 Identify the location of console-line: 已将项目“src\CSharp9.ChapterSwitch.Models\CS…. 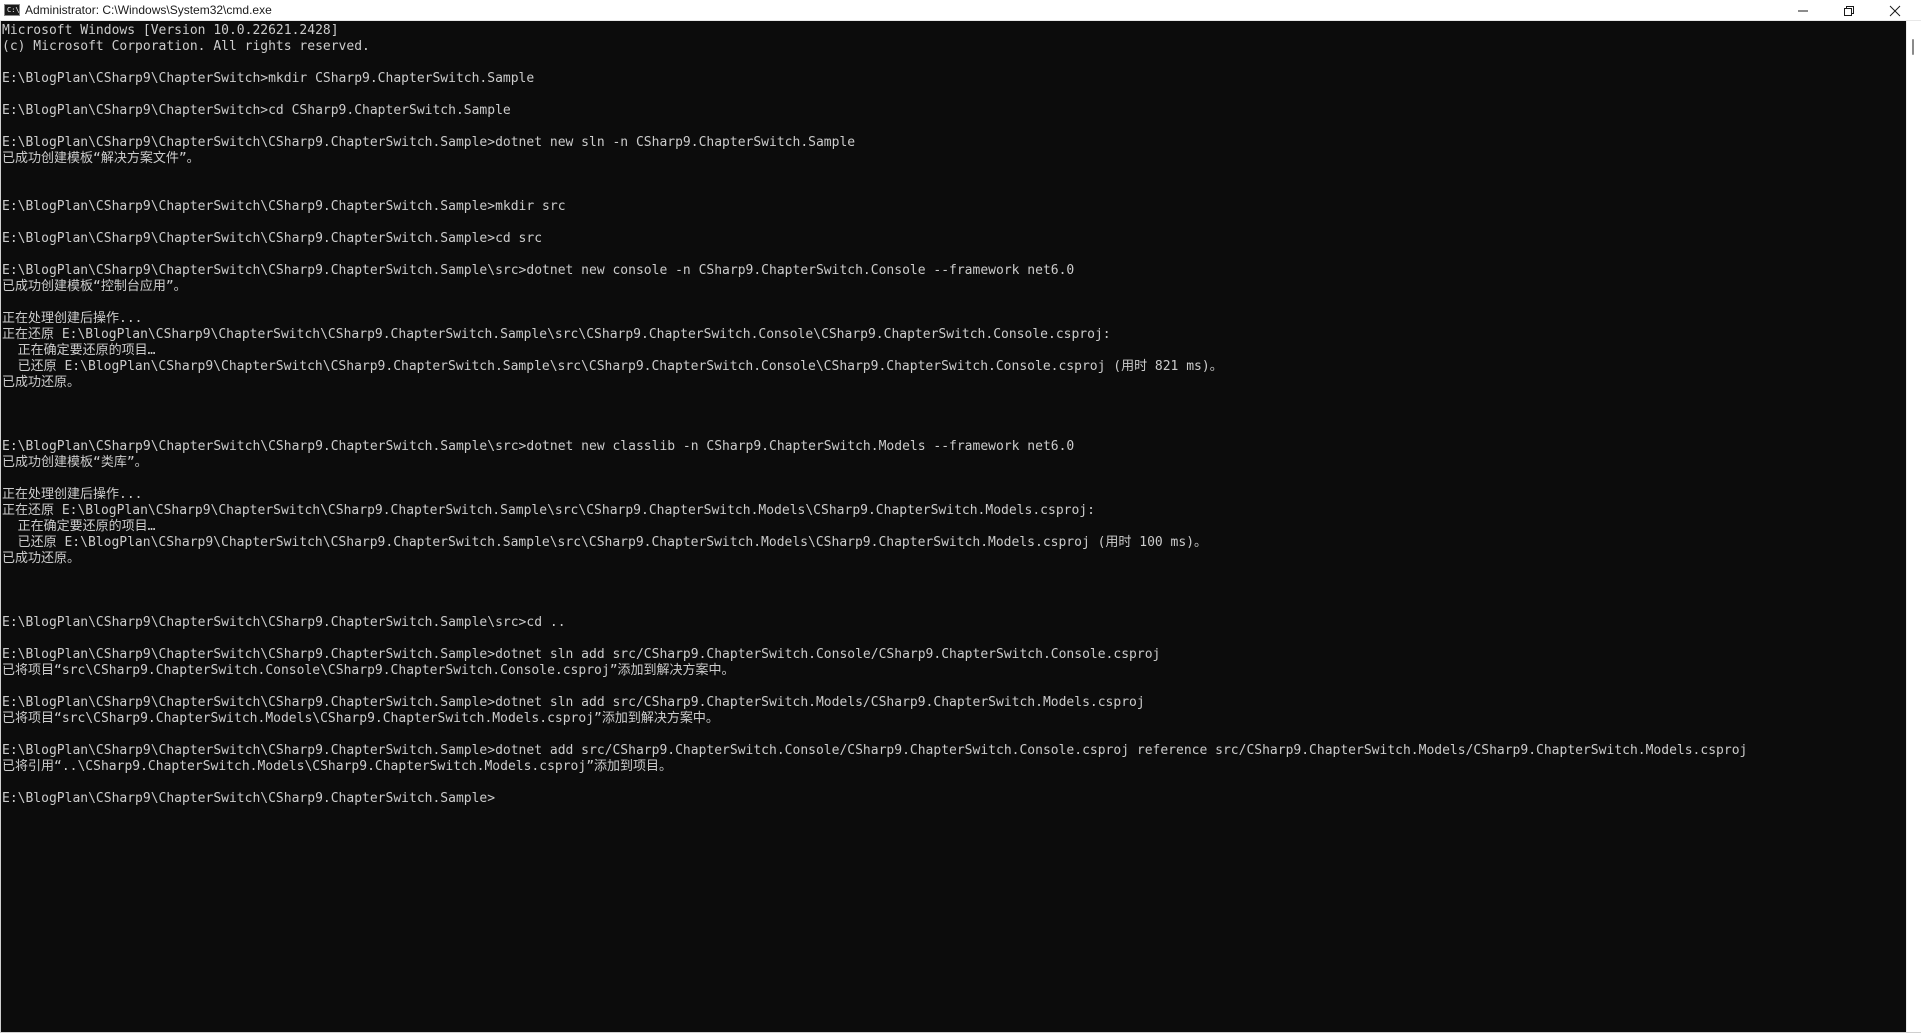
(360, 718).